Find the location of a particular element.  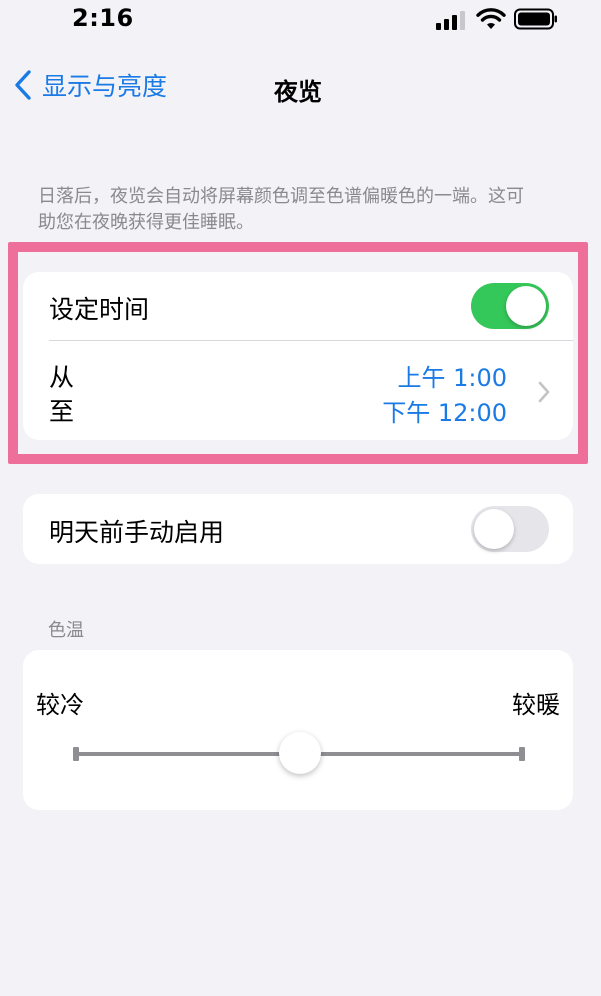

manual-enable-toggle is located at coordinates (510, 529).